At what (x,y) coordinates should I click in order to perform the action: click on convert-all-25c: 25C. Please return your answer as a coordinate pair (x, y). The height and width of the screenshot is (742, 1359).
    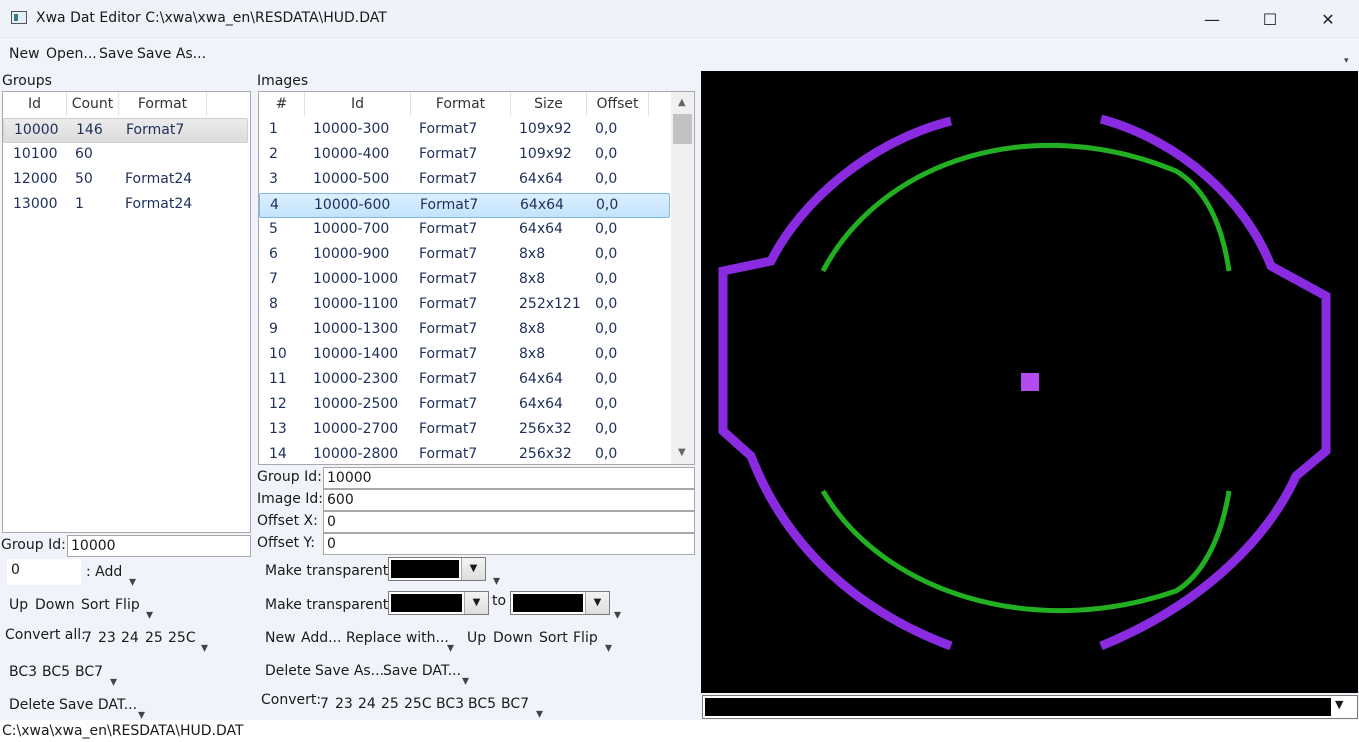
    Looking at the image, I should click on (182, 638).